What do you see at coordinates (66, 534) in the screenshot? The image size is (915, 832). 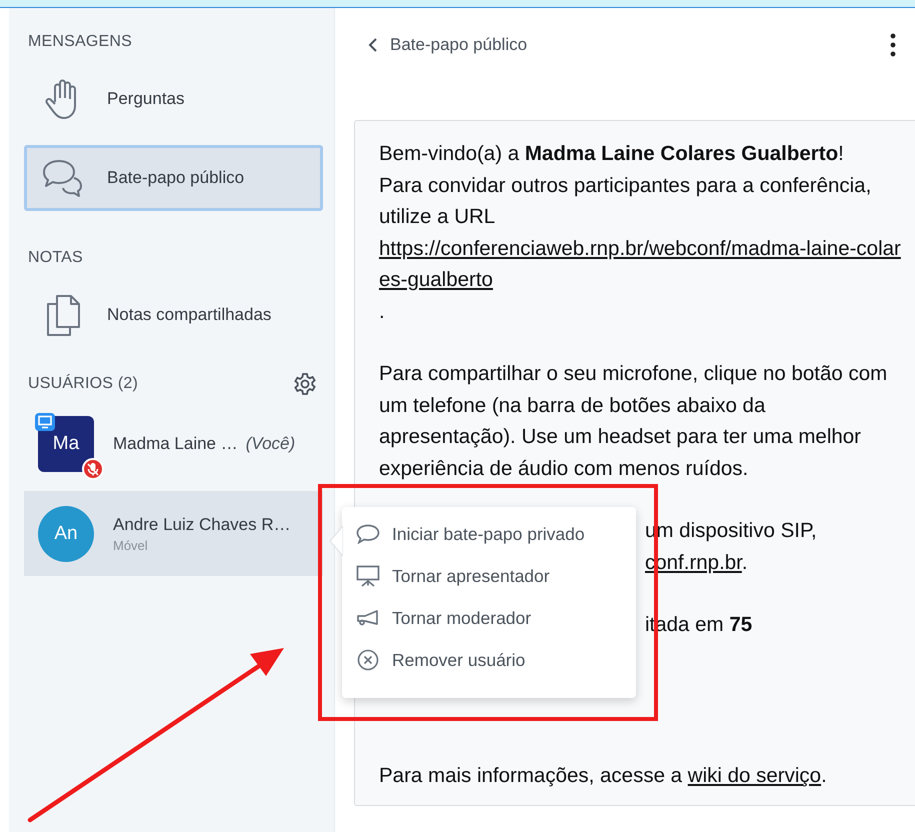 I see `user-avatar: An` at bounding box center [66, 534].